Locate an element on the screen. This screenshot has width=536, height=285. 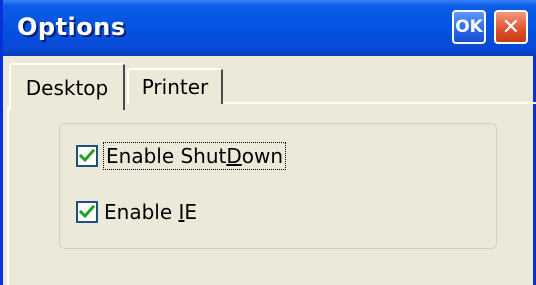
tab-printer-label: Printer is located at coordinates (175, 87).